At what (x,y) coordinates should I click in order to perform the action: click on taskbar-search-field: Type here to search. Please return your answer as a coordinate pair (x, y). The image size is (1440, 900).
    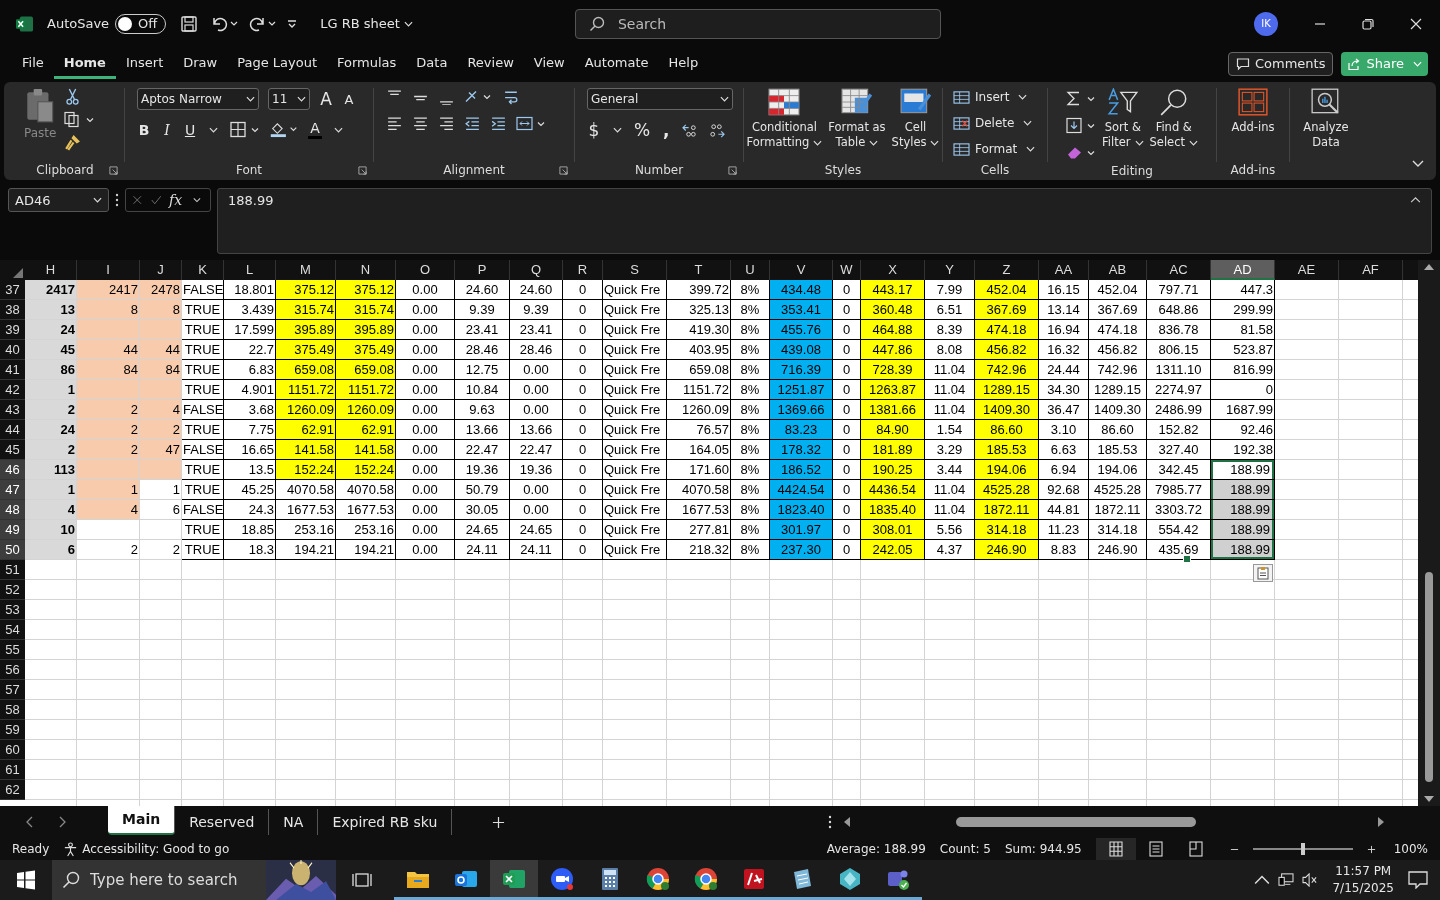
    Looking at the image, I should click on (159, 880).